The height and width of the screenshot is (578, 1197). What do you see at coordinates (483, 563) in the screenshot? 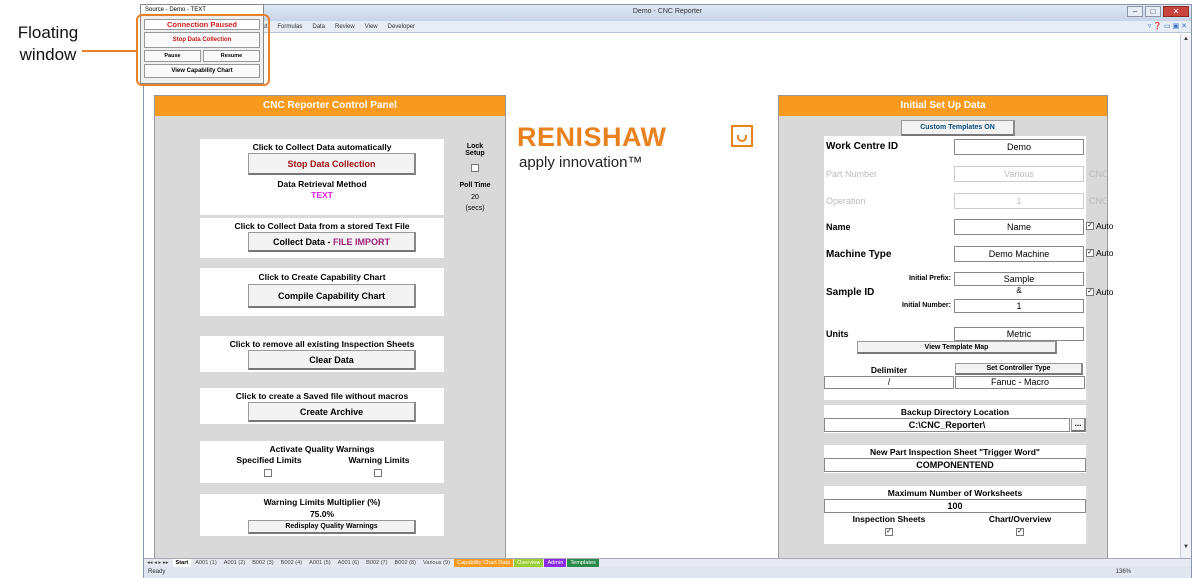
I see `sheet-tab: Capability Chart Data` at bounding box center [483, 563].